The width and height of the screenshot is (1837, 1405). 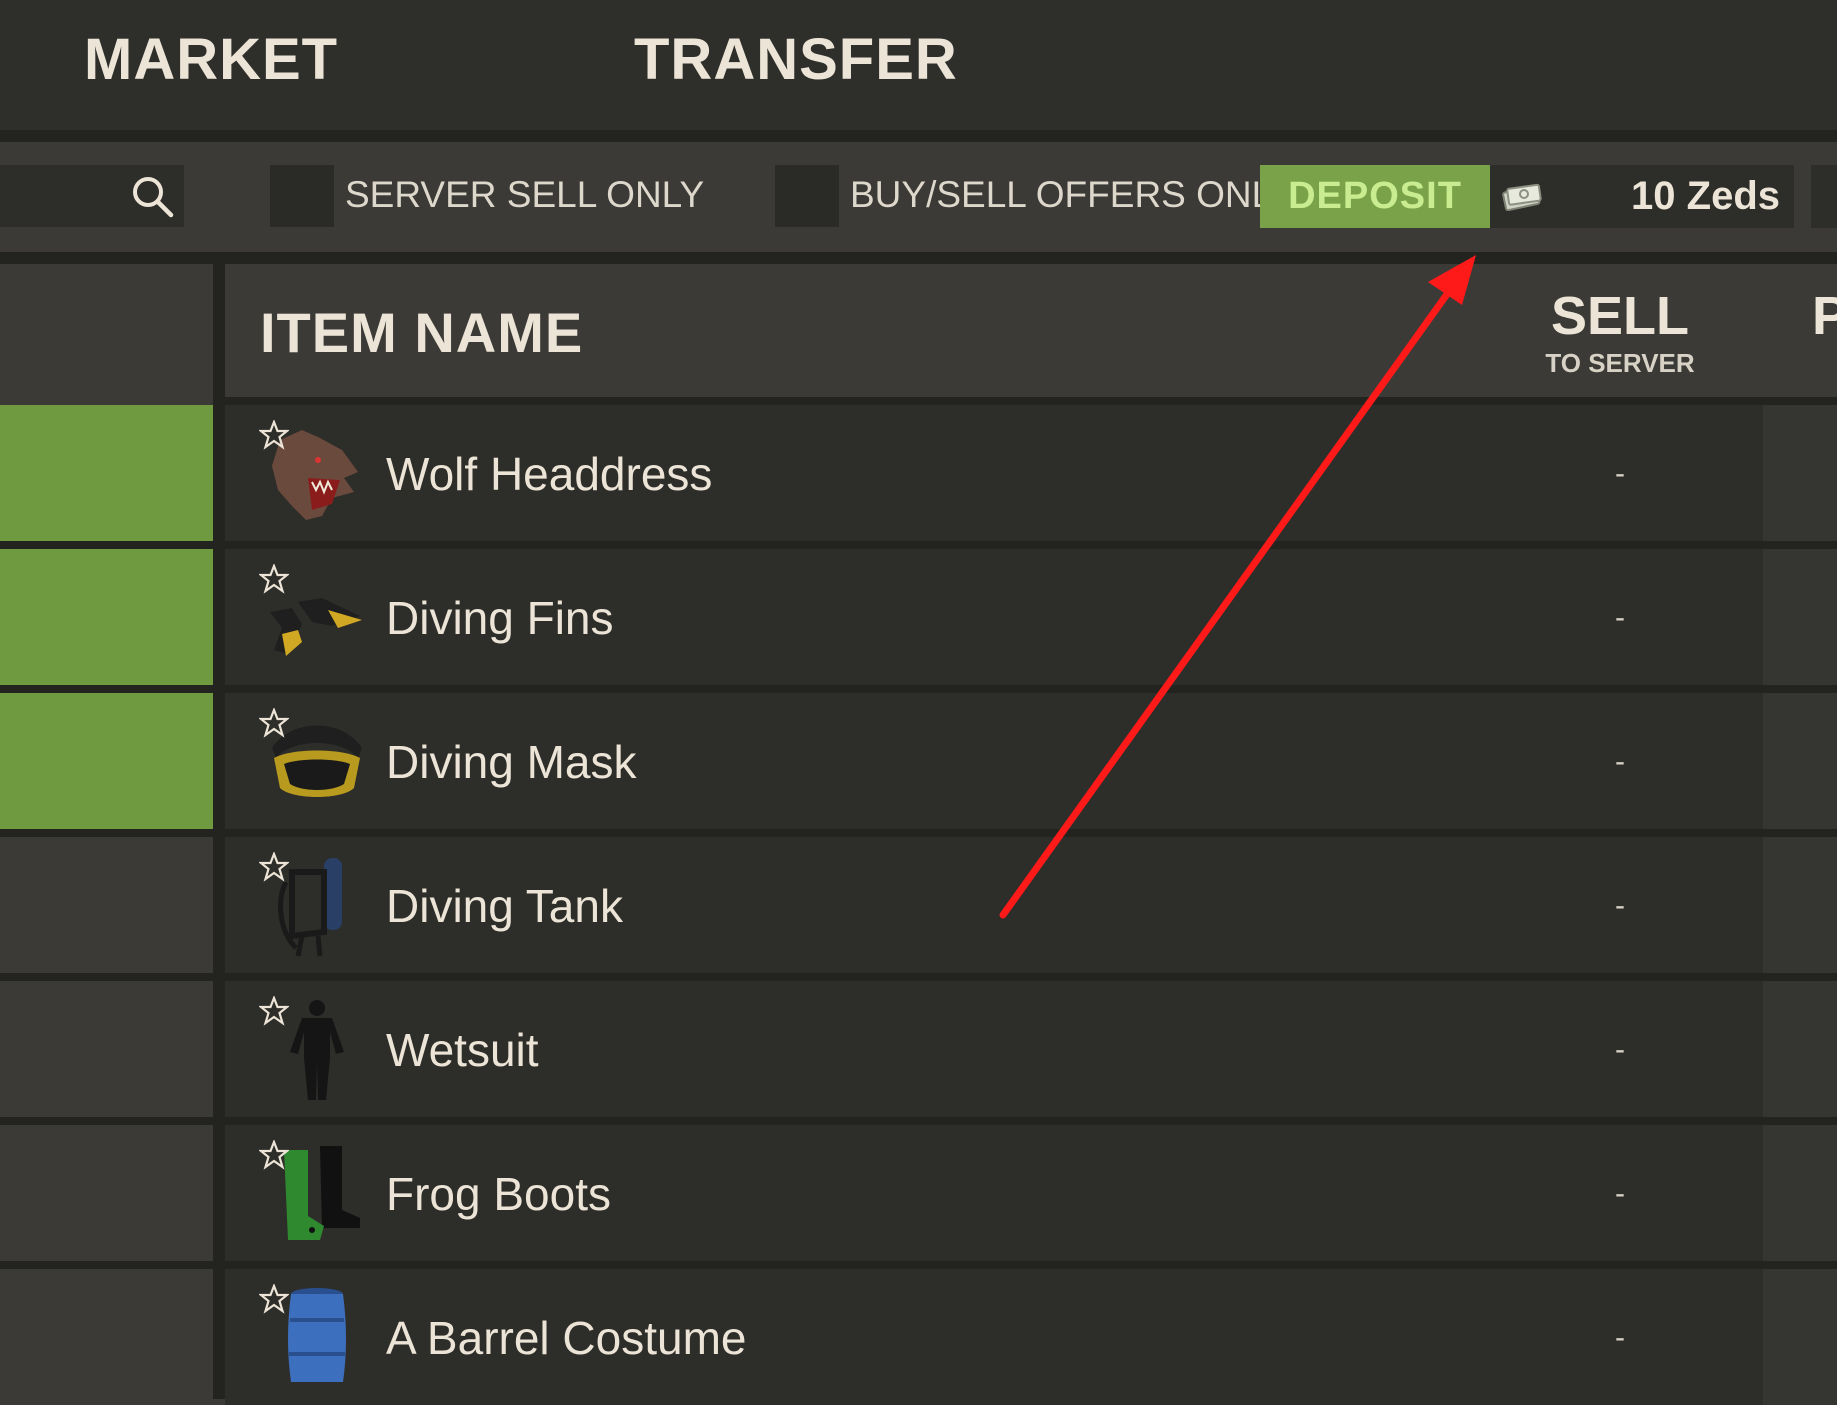 I want to click on balance-box-edge, so click(x=1824, y=196).